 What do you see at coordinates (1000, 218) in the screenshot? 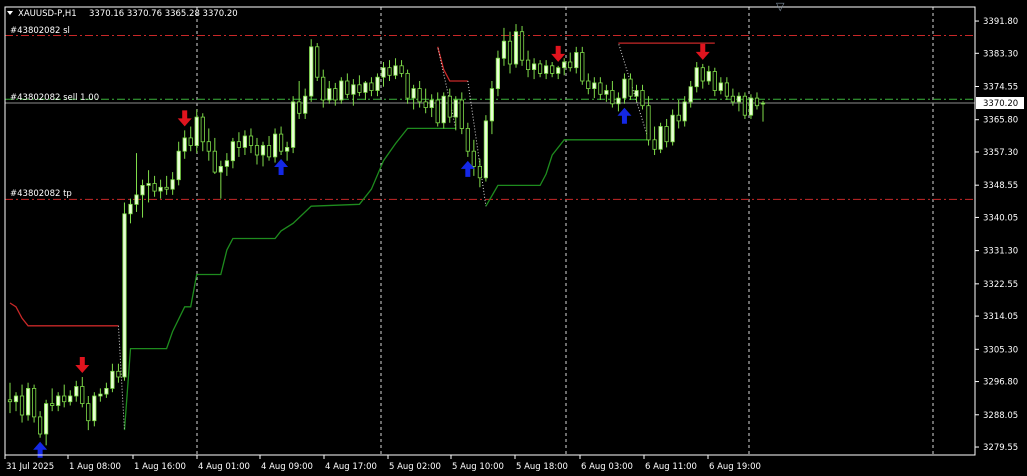
I see `price-tick-label: 3340.05` at bounding box center [1000, 218].